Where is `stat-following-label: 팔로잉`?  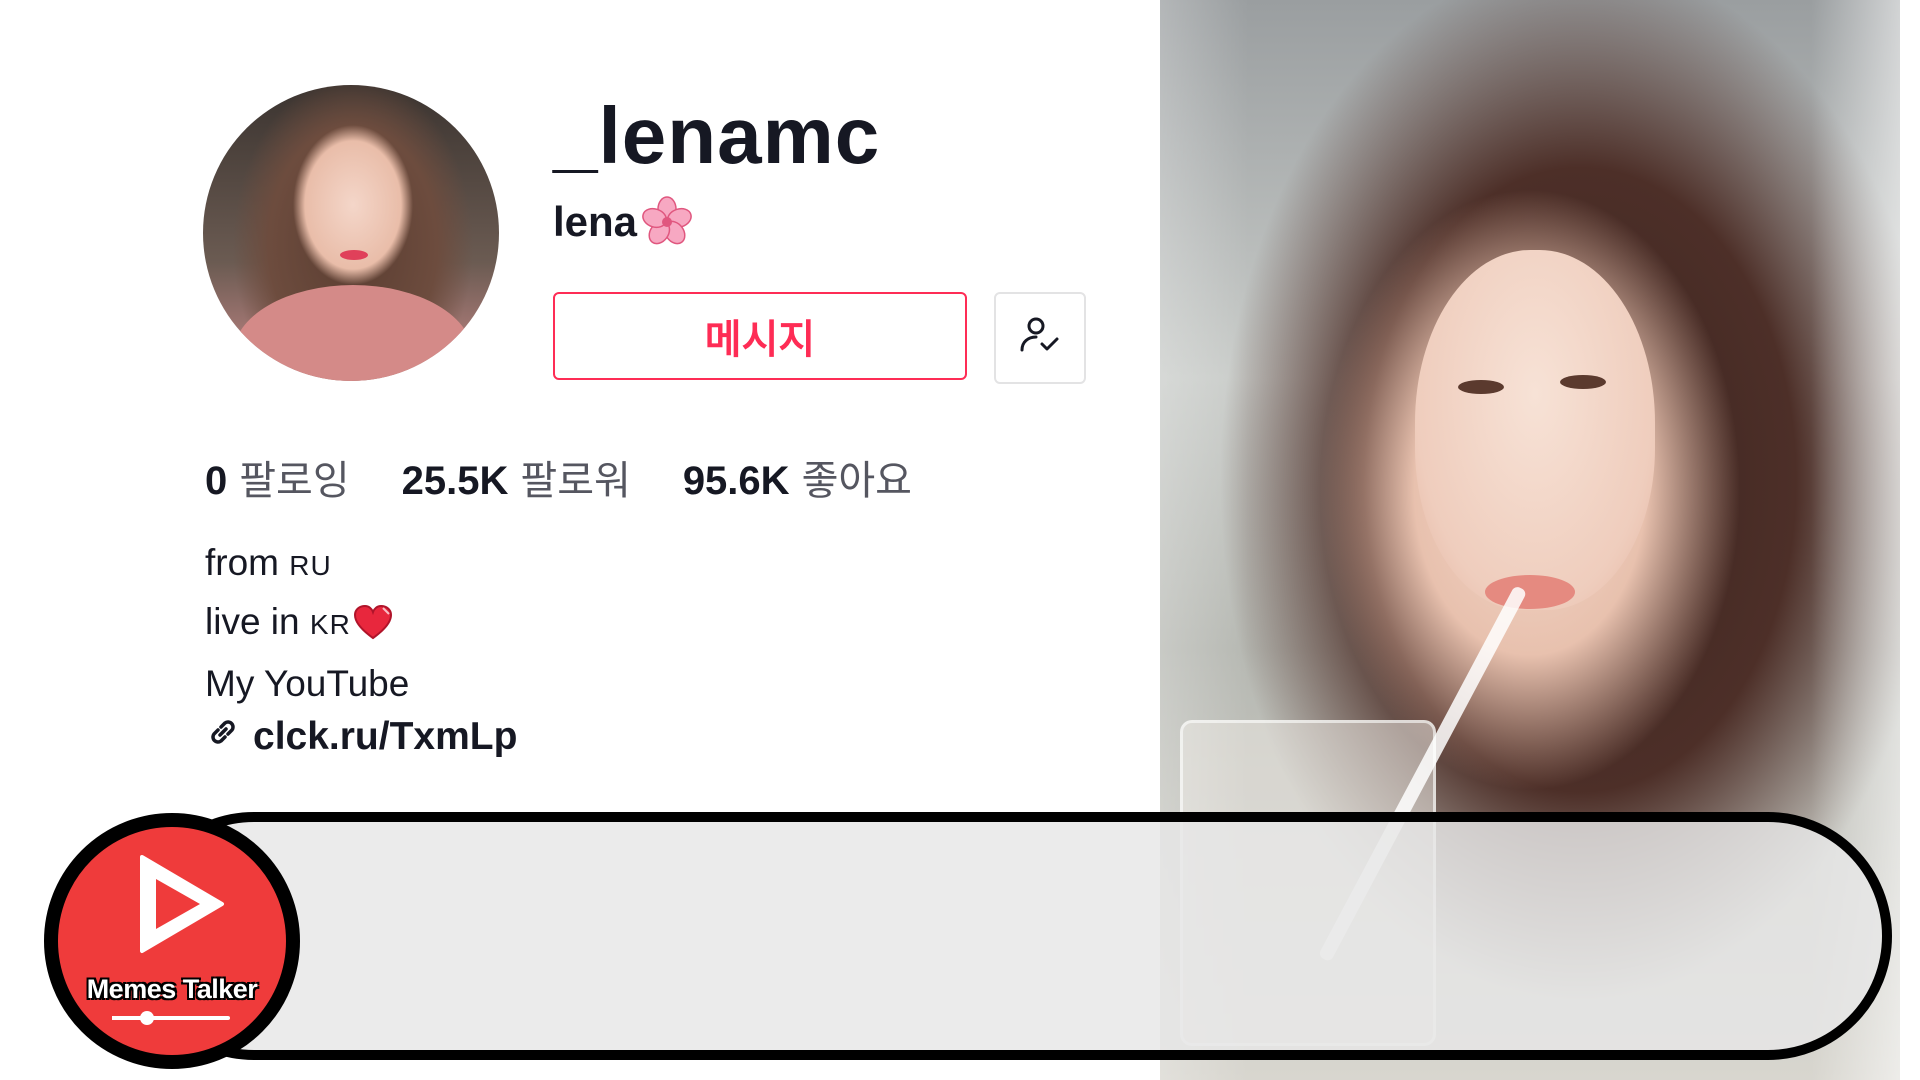
stat-following-label: 팔로잉 is located at coordinates (294, 481).